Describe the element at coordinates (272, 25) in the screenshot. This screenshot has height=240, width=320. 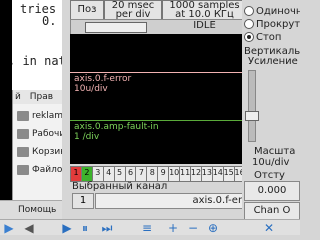
I see `mode-roll: Прокрути` at that location.